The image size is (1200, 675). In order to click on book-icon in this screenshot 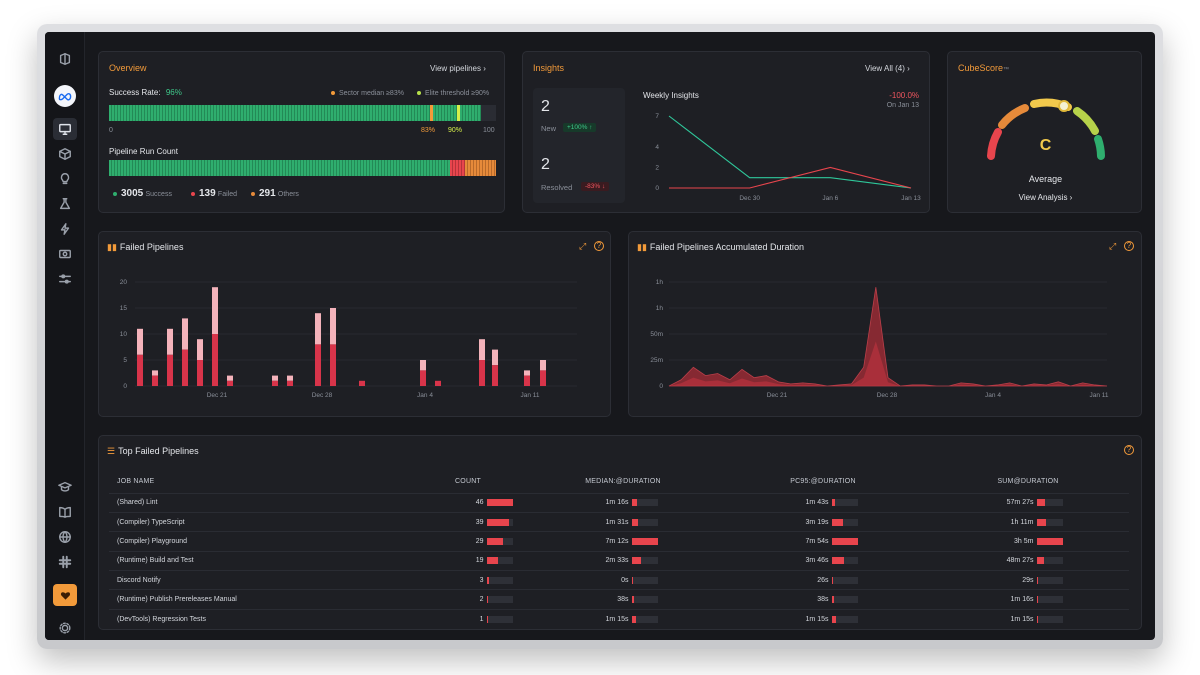, I will do `click(65, 512)`.